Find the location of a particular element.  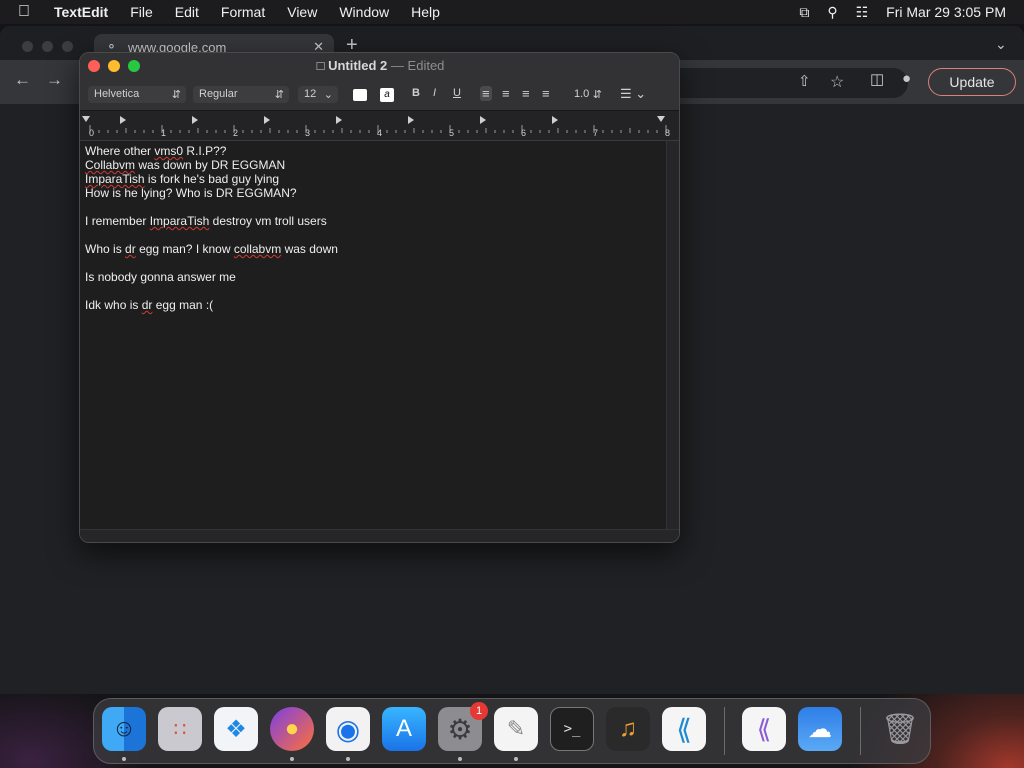

menu-clock: Fri Mar 29 3:05 PM is located at coordinates (946, 12).